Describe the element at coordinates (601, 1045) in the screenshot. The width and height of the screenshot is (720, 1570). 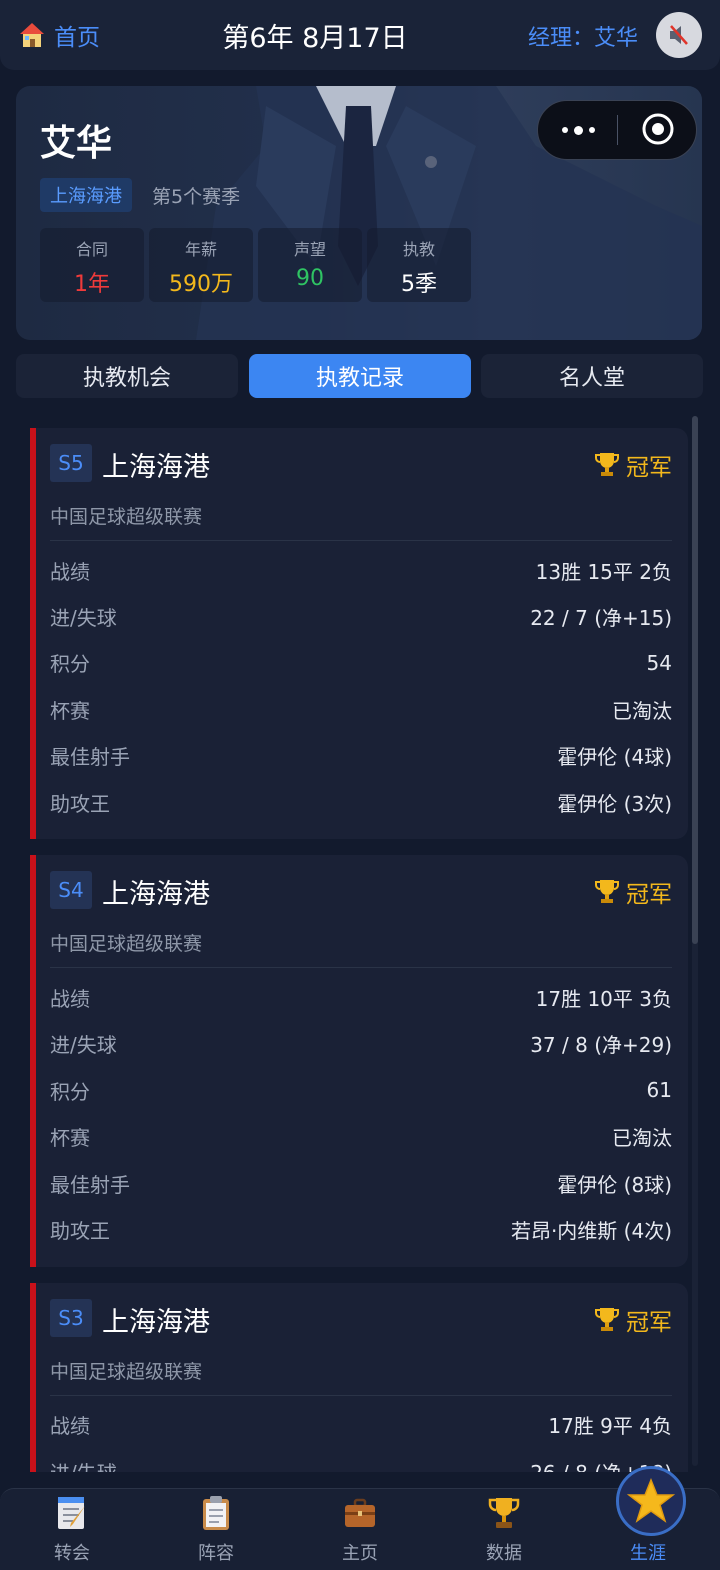
I see `row-value: 37 / 8 (净+29)` at that location.